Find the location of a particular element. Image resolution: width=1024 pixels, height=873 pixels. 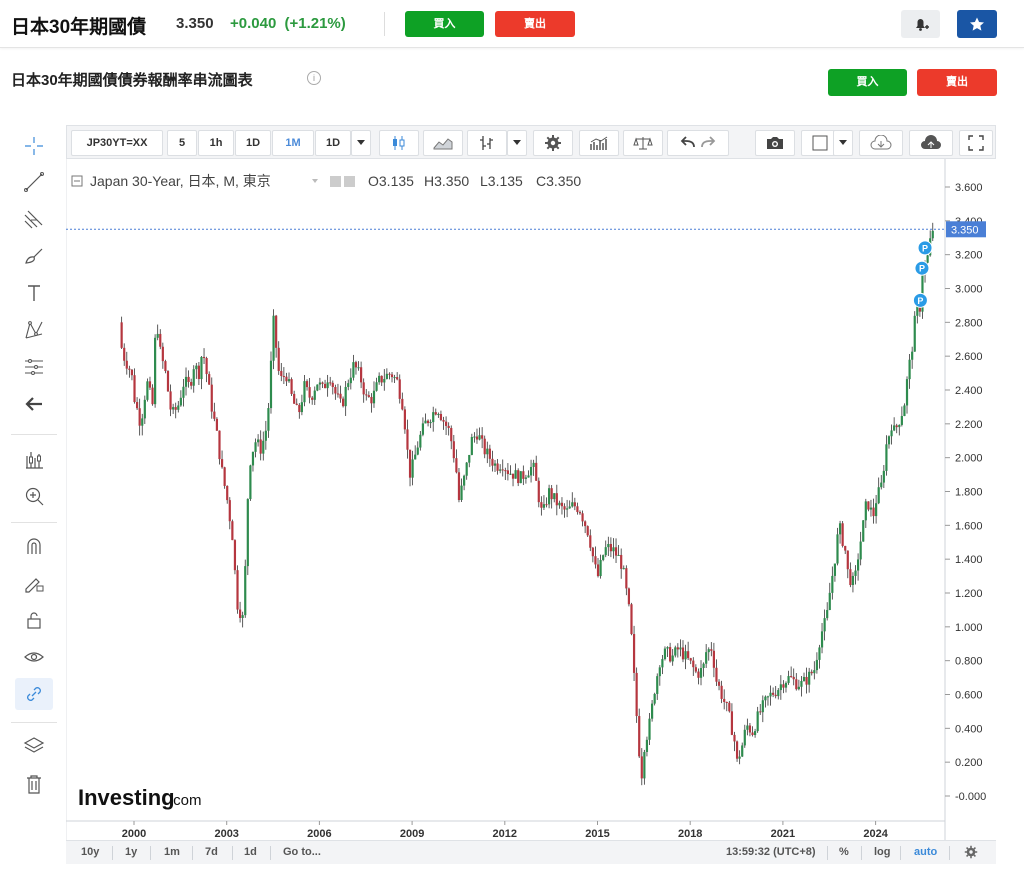

chart-type-caret is located at coordinates (517, 143).